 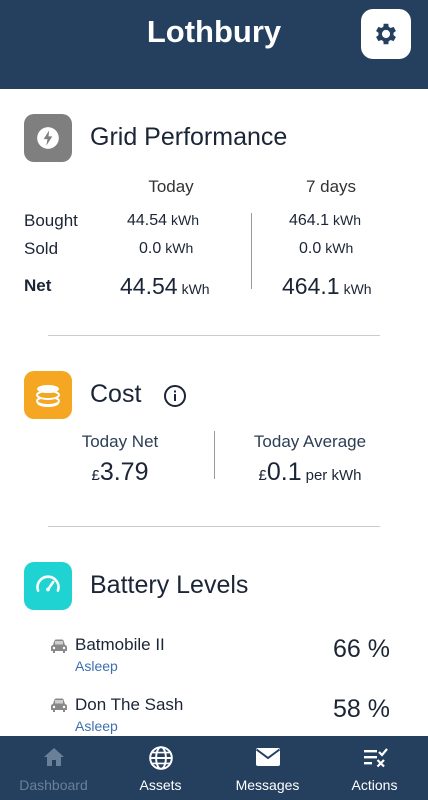 What do you see at coordinates (165, 286) in the screenshot?
I see `net-today-value: 44.54 kWh` at bounding box center [165, 286].